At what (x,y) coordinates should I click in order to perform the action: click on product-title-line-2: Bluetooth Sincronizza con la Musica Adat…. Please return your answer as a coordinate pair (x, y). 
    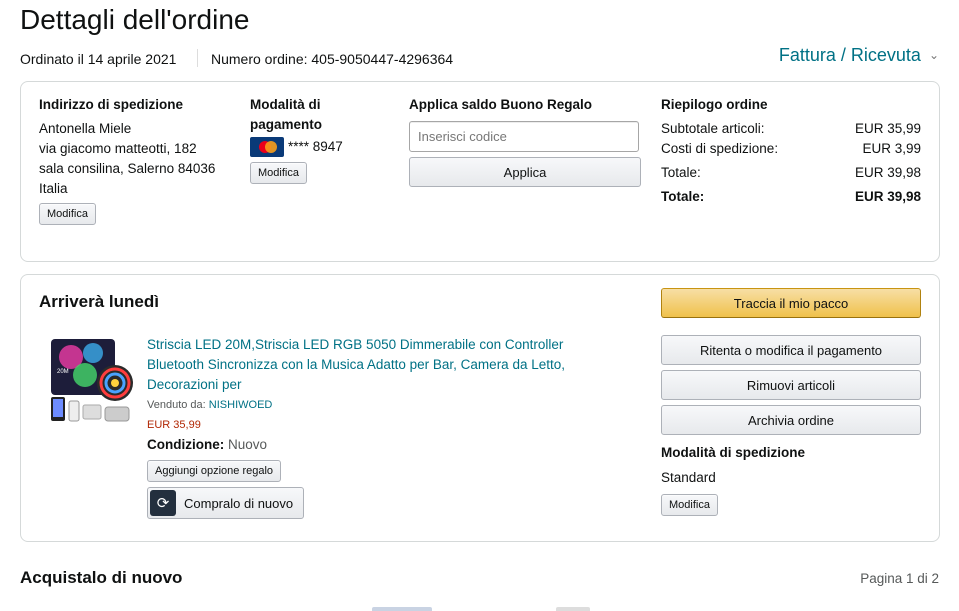
    Looking at the image, I should click on (387, 365).